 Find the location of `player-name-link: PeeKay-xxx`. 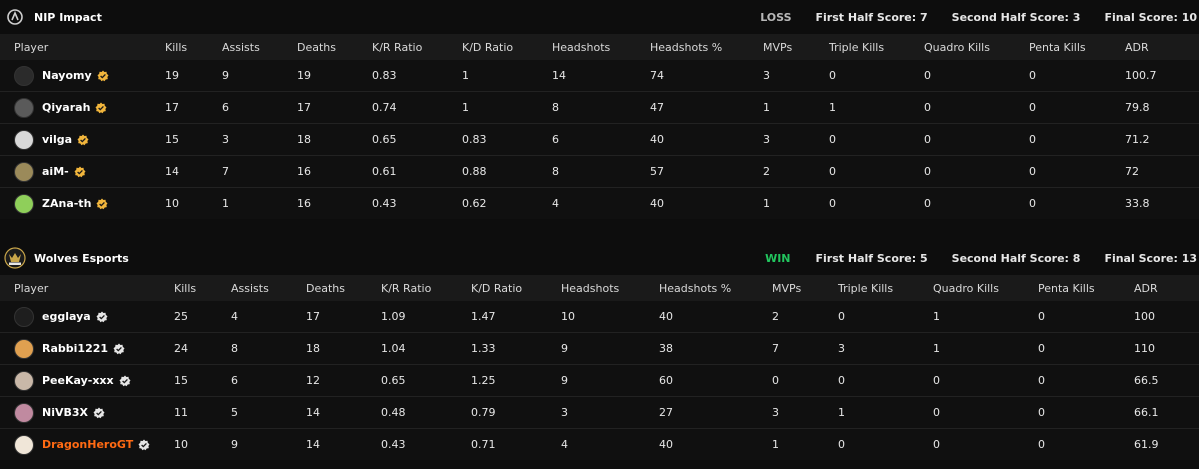

player-name-link: PeeKay-xxx is located at coordinates (78, 380).